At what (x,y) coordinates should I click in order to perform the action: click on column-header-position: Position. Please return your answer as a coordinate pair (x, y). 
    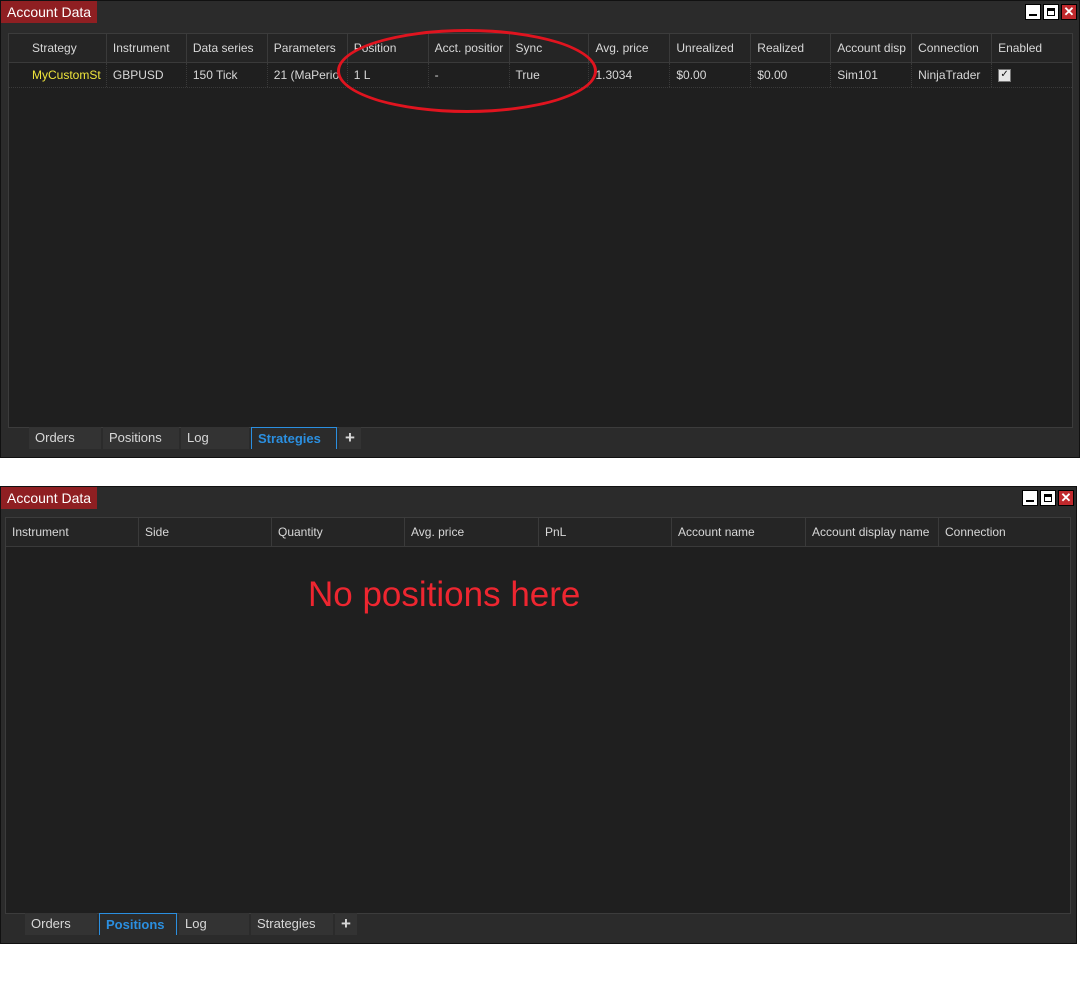
    Looking at the image, I should click on (388, 48).